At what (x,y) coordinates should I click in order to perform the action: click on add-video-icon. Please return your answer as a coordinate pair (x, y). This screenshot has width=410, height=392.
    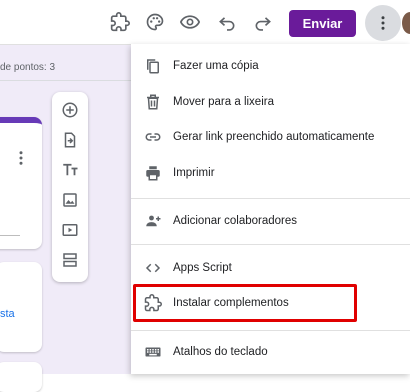
    Looking at the image, I should click on (70, 230).